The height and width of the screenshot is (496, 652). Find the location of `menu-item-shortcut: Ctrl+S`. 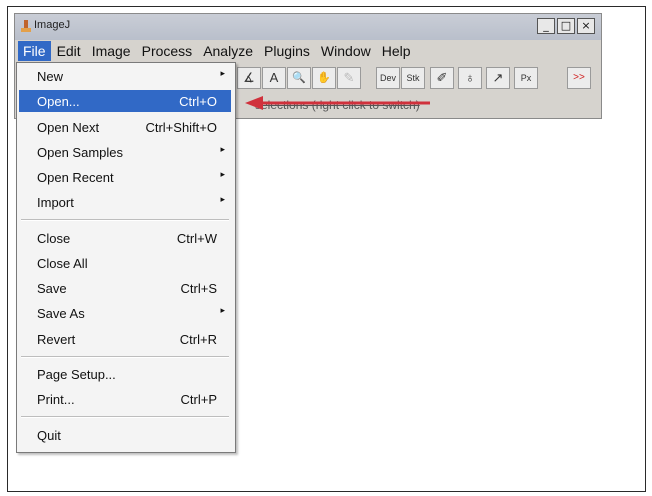

menu-item-shortcut: Ctrl+S is located at coordinates (198, 288).